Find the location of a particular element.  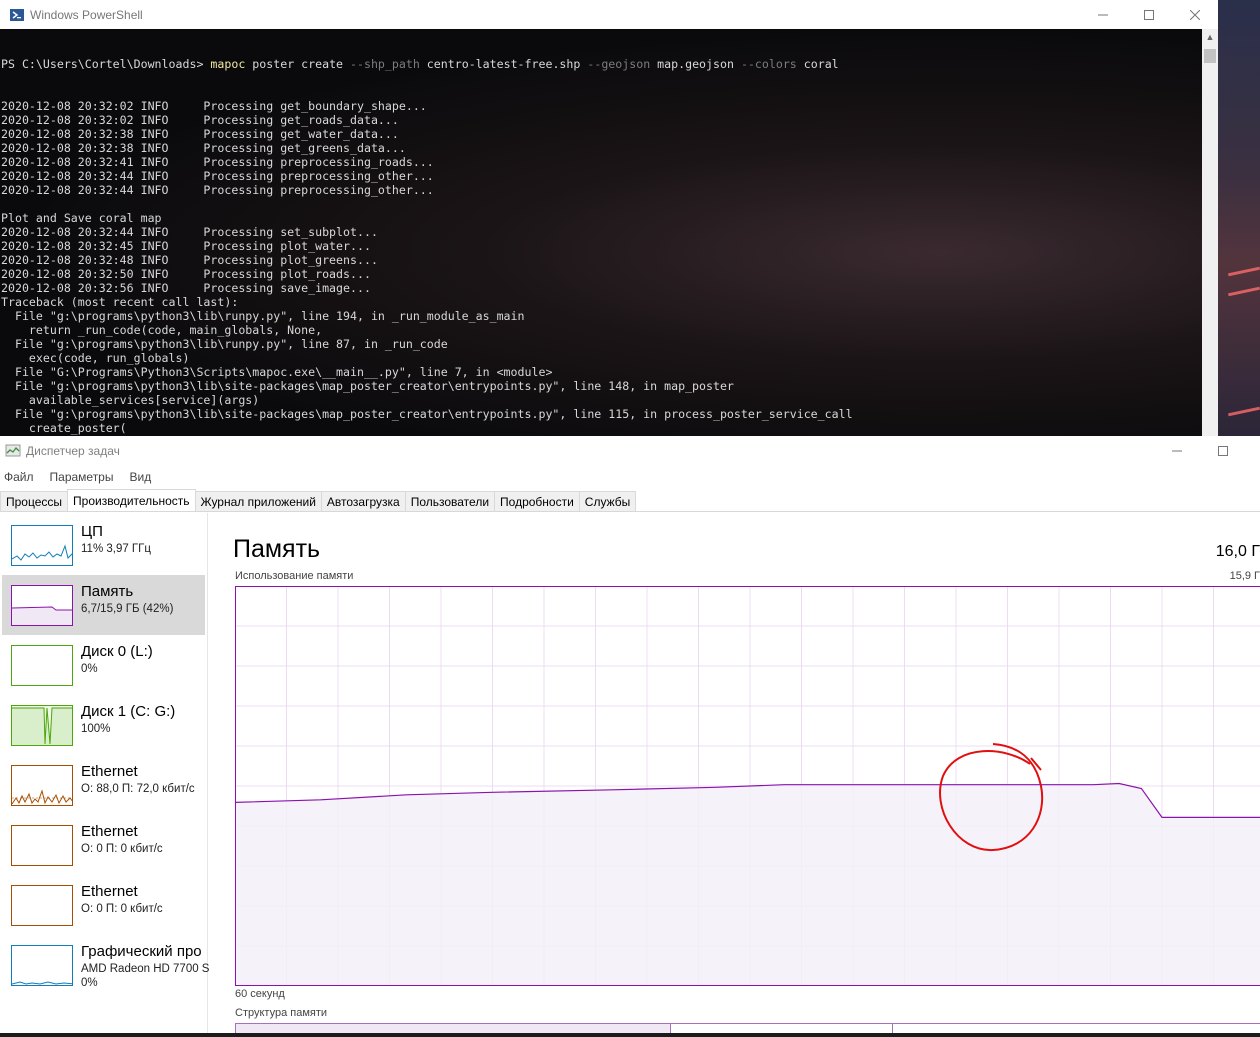

menu-options: Параметры is located at coordinates (82, 477).